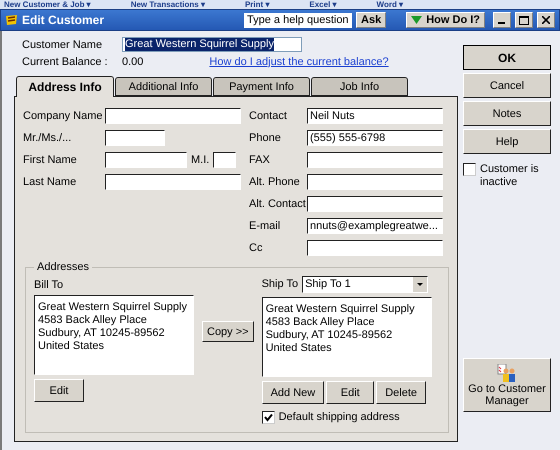 The image size is (560, 450). Describe the element at coordinates (11, 20) in the screenshot. I see `app-logo-icon` at that location.